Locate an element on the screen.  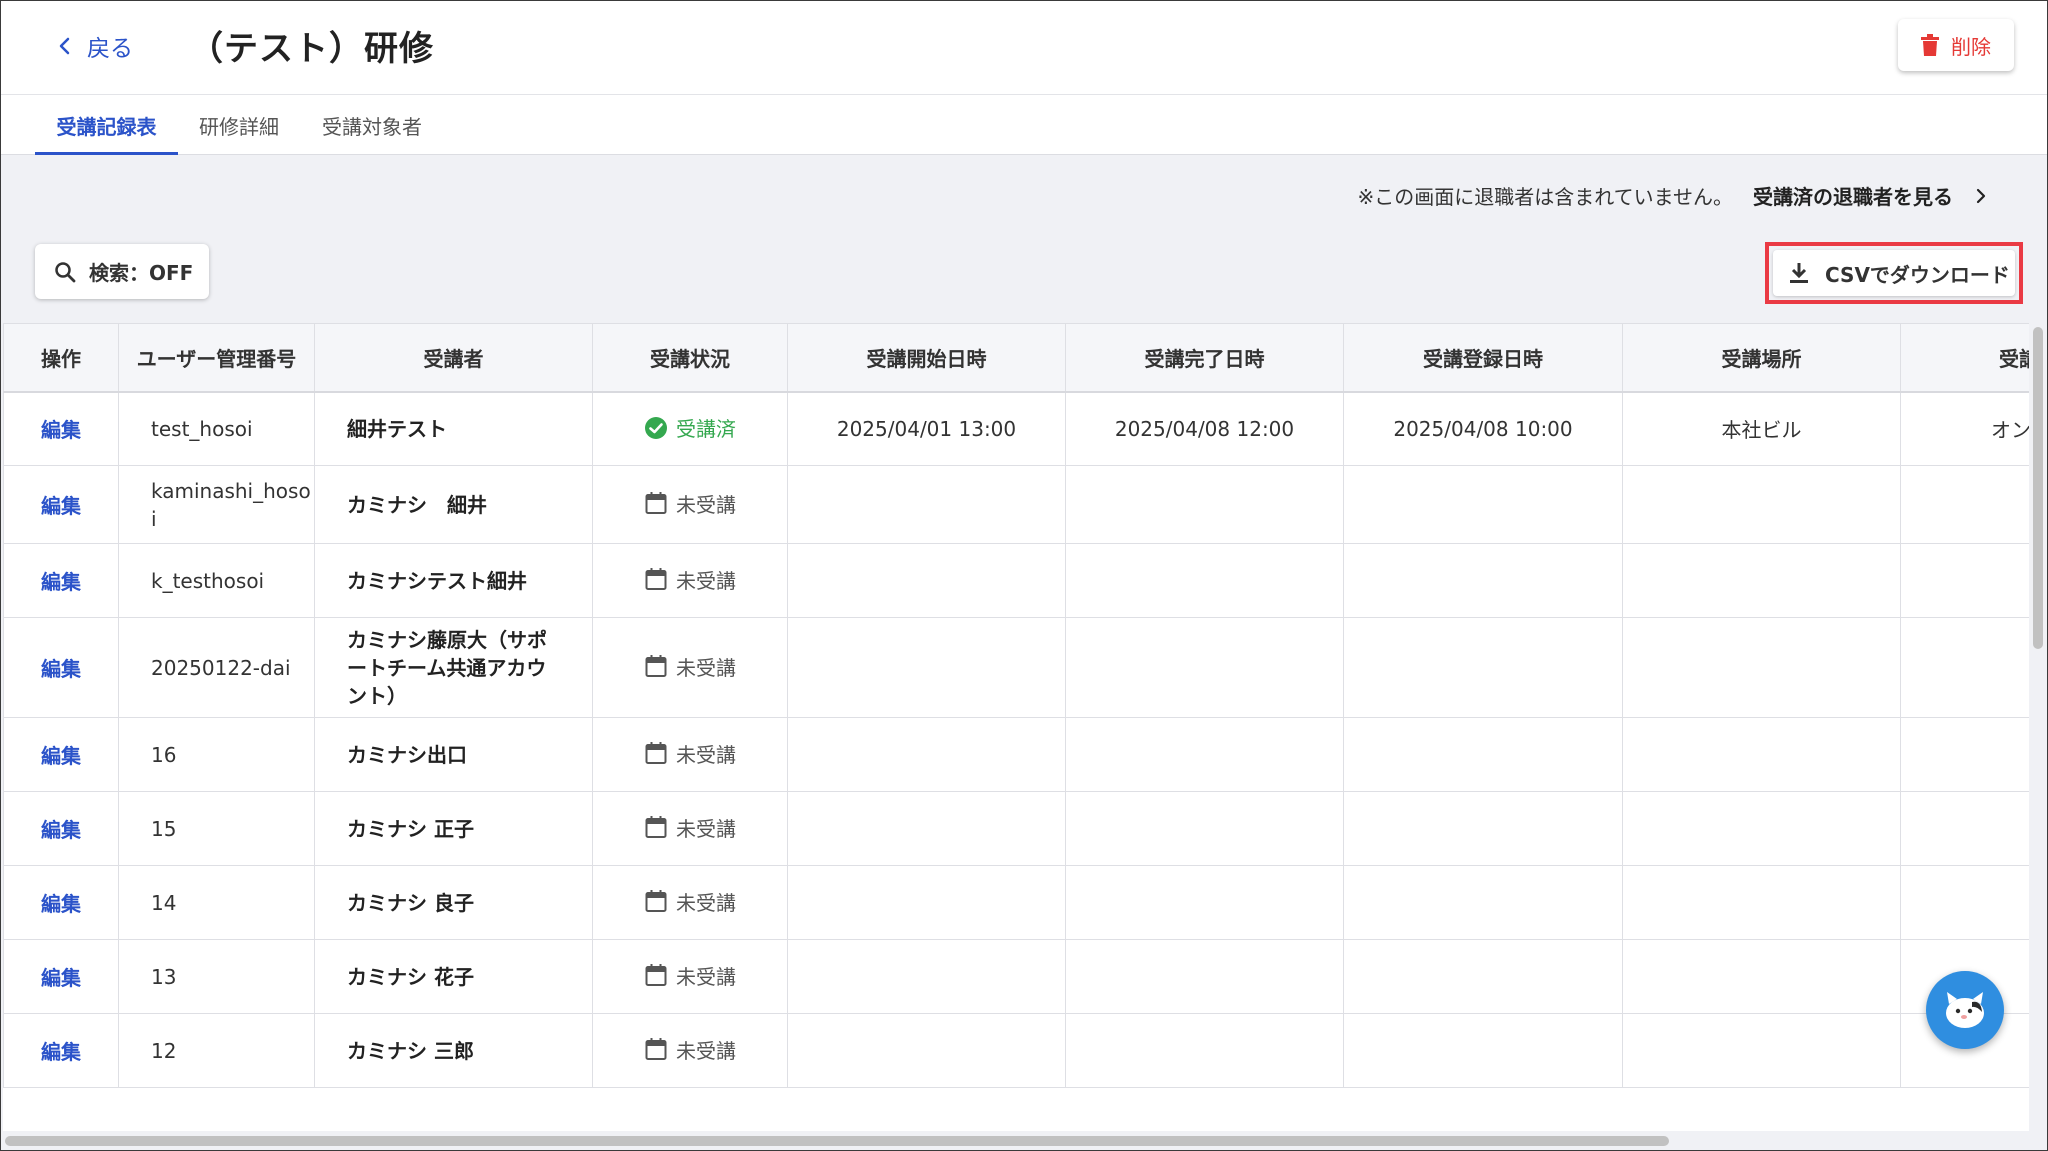
status-cell: 受講済 is located at coordinates (690, 428).